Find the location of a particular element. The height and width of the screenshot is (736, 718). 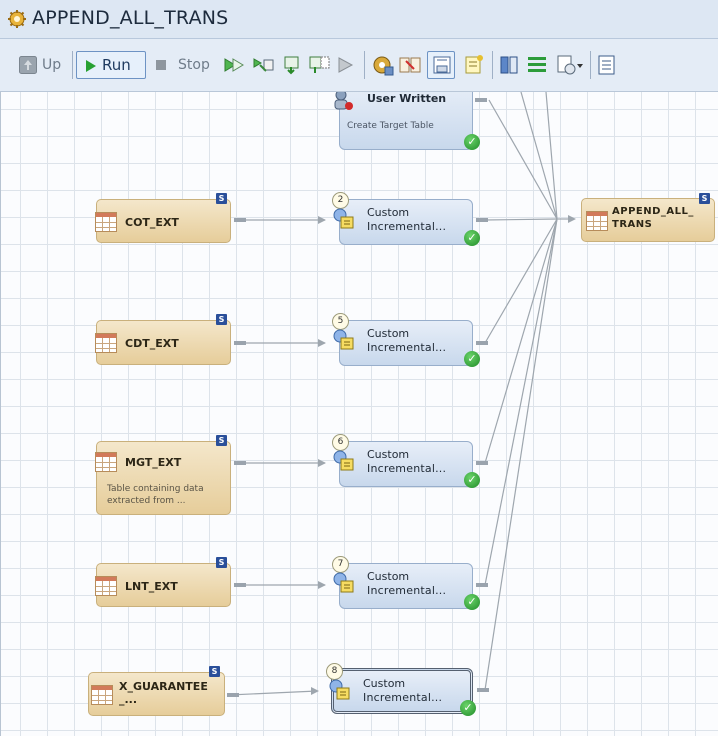

table-name: CDT_EXT is located at coordinates (152, 343).